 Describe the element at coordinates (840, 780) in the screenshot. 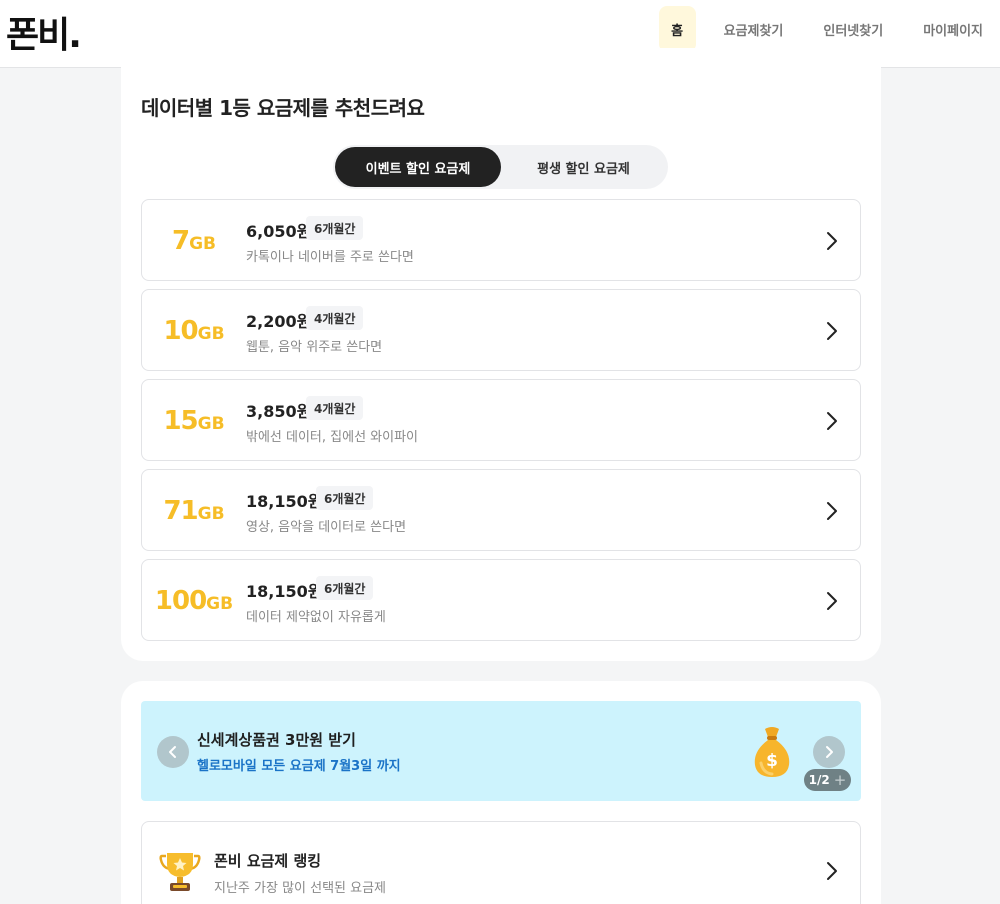

I see `plus-icon: +` at that location.